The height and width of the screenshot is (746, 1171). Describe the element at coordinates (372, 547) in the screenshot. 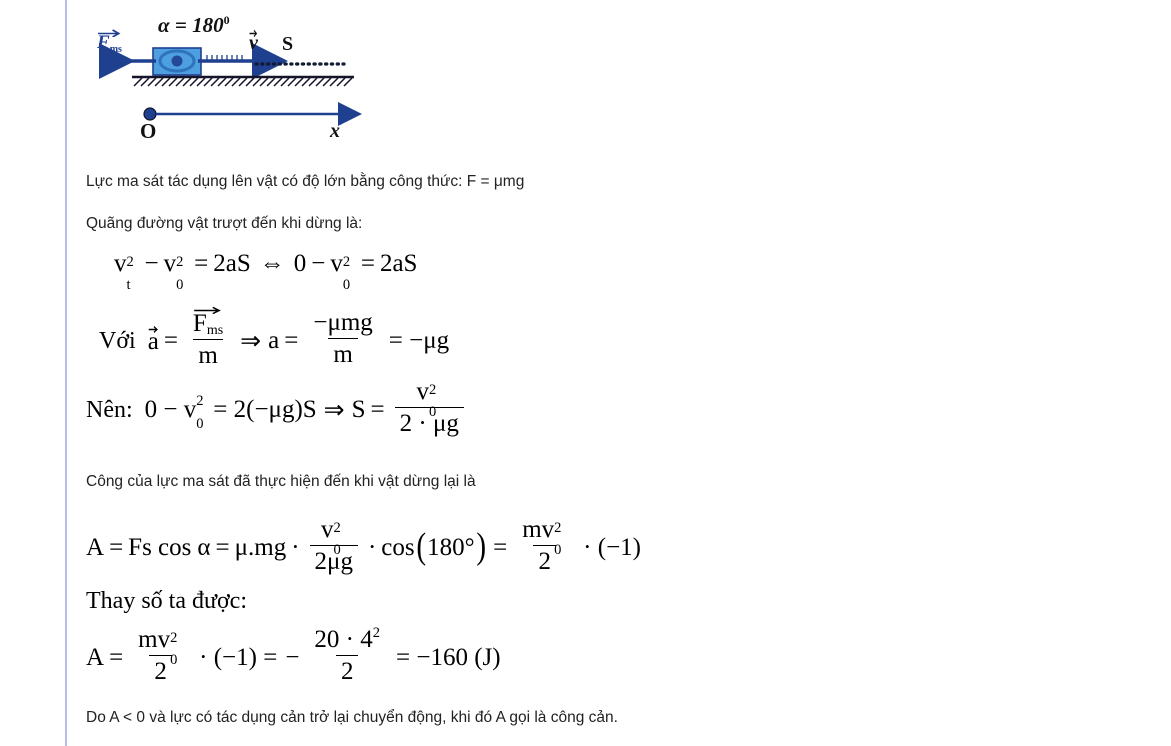

I see `eq4-dot2: ·` at that location.